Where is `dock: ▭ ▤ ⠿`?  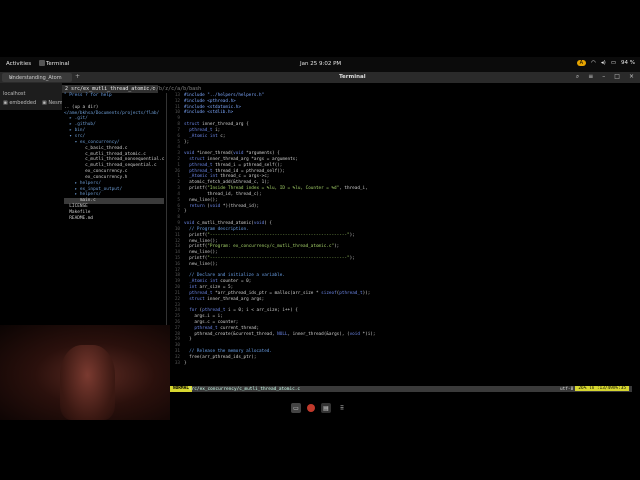 dock: ▭ ▤ ⠿ is located at coordinates (319, 408).